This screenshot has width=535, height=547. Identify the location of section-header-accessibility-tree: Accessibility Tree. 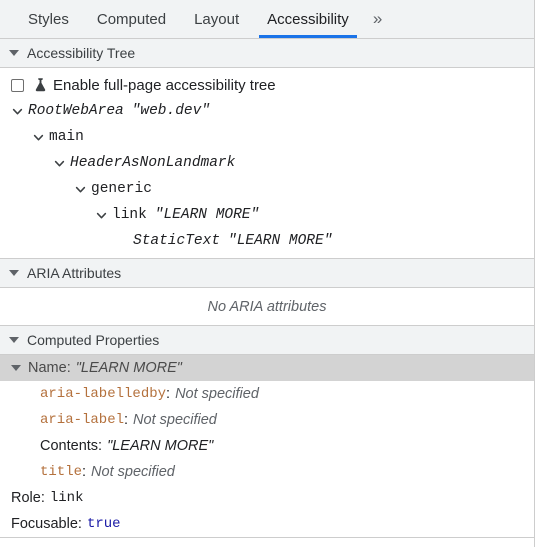
(267, 53).